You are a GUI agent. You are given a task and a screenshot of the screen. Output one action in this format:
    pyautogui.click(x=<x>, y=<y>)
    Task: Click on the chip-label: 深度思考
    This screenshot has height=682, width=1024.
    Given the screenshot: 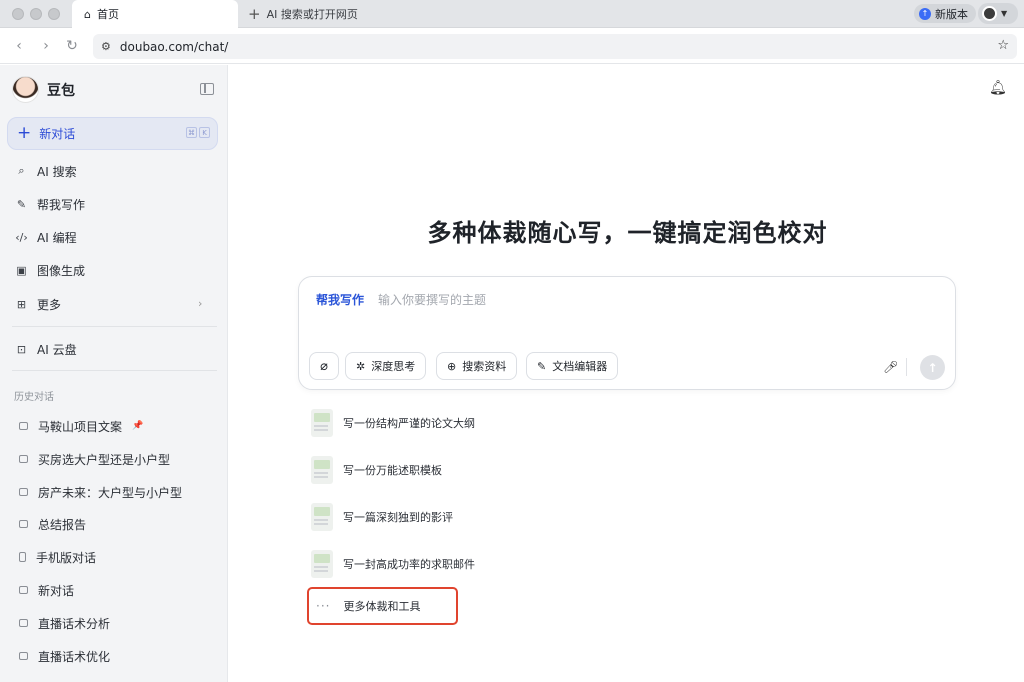 What is the action you would take?
    pyautogui.click(x=393, y=366)
    